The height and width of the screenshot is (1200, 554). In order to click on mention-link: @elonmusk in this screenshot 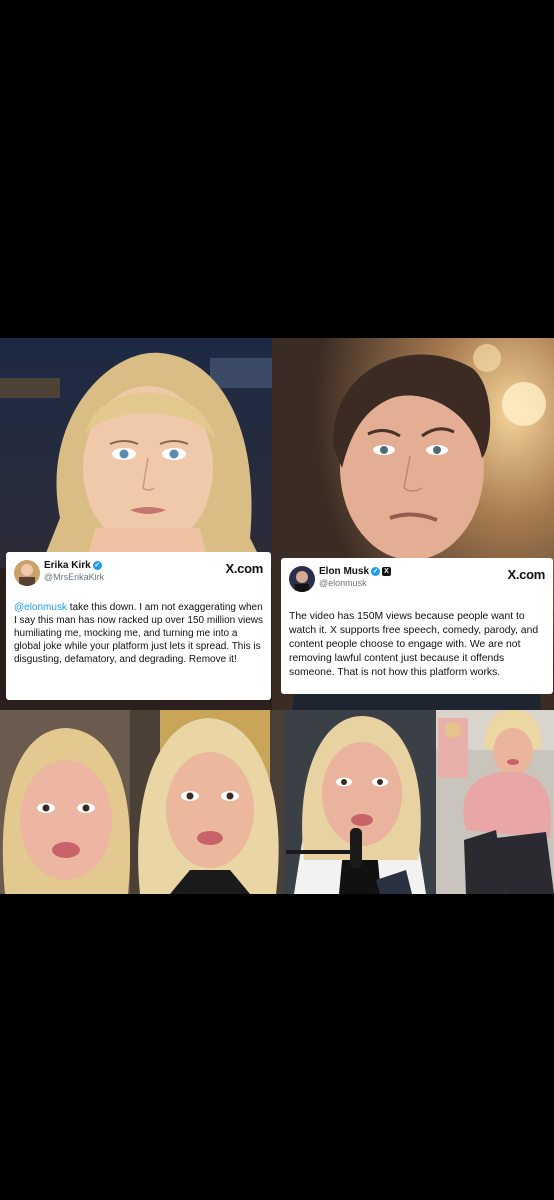, I will do `click(40, 607)`.